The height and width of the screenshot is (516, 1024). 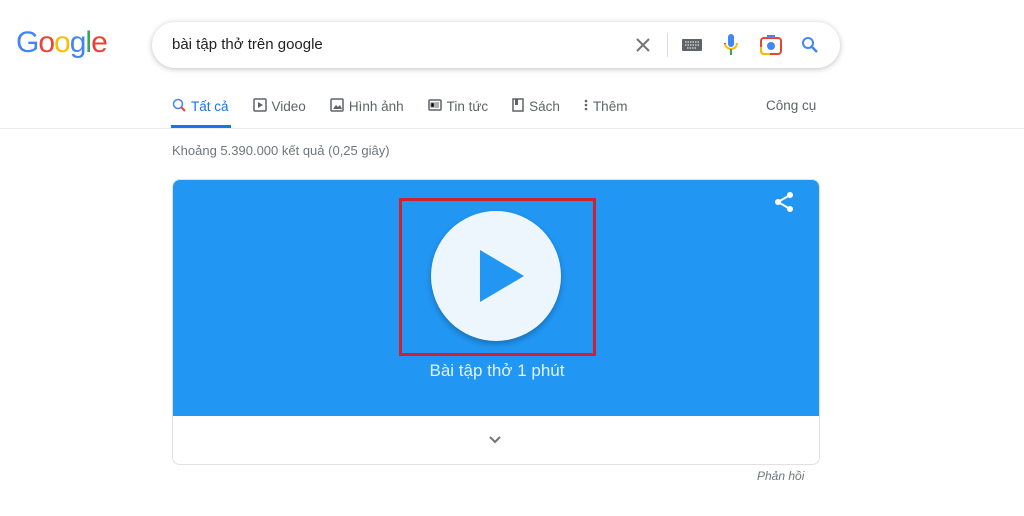 What do you see at coordinates (544, 106) in the screenshot?
I see `tab-label: Sách` at bounding box center [544, 106].